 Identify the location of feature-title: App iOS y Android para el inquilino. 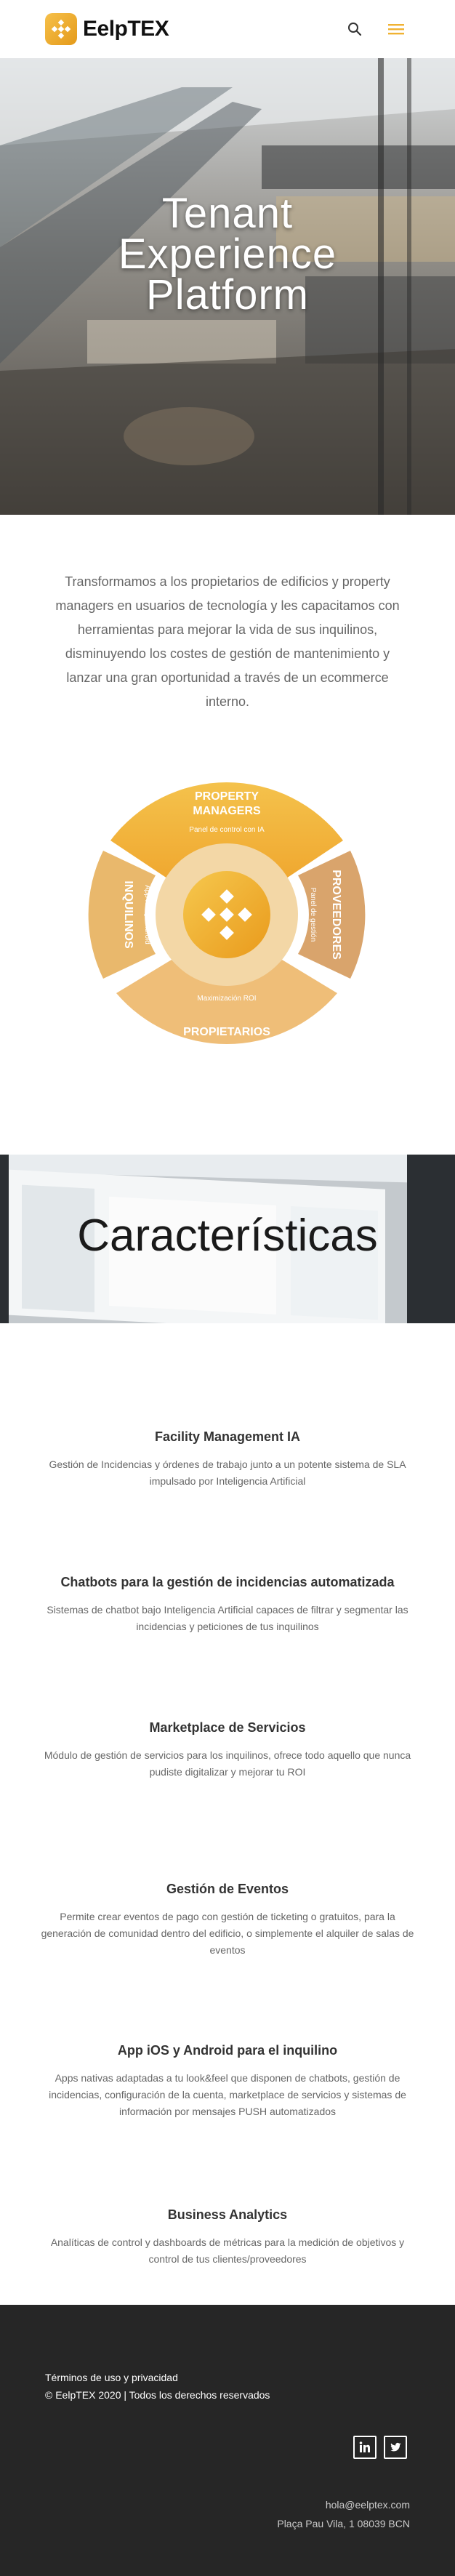
(227, 2050).